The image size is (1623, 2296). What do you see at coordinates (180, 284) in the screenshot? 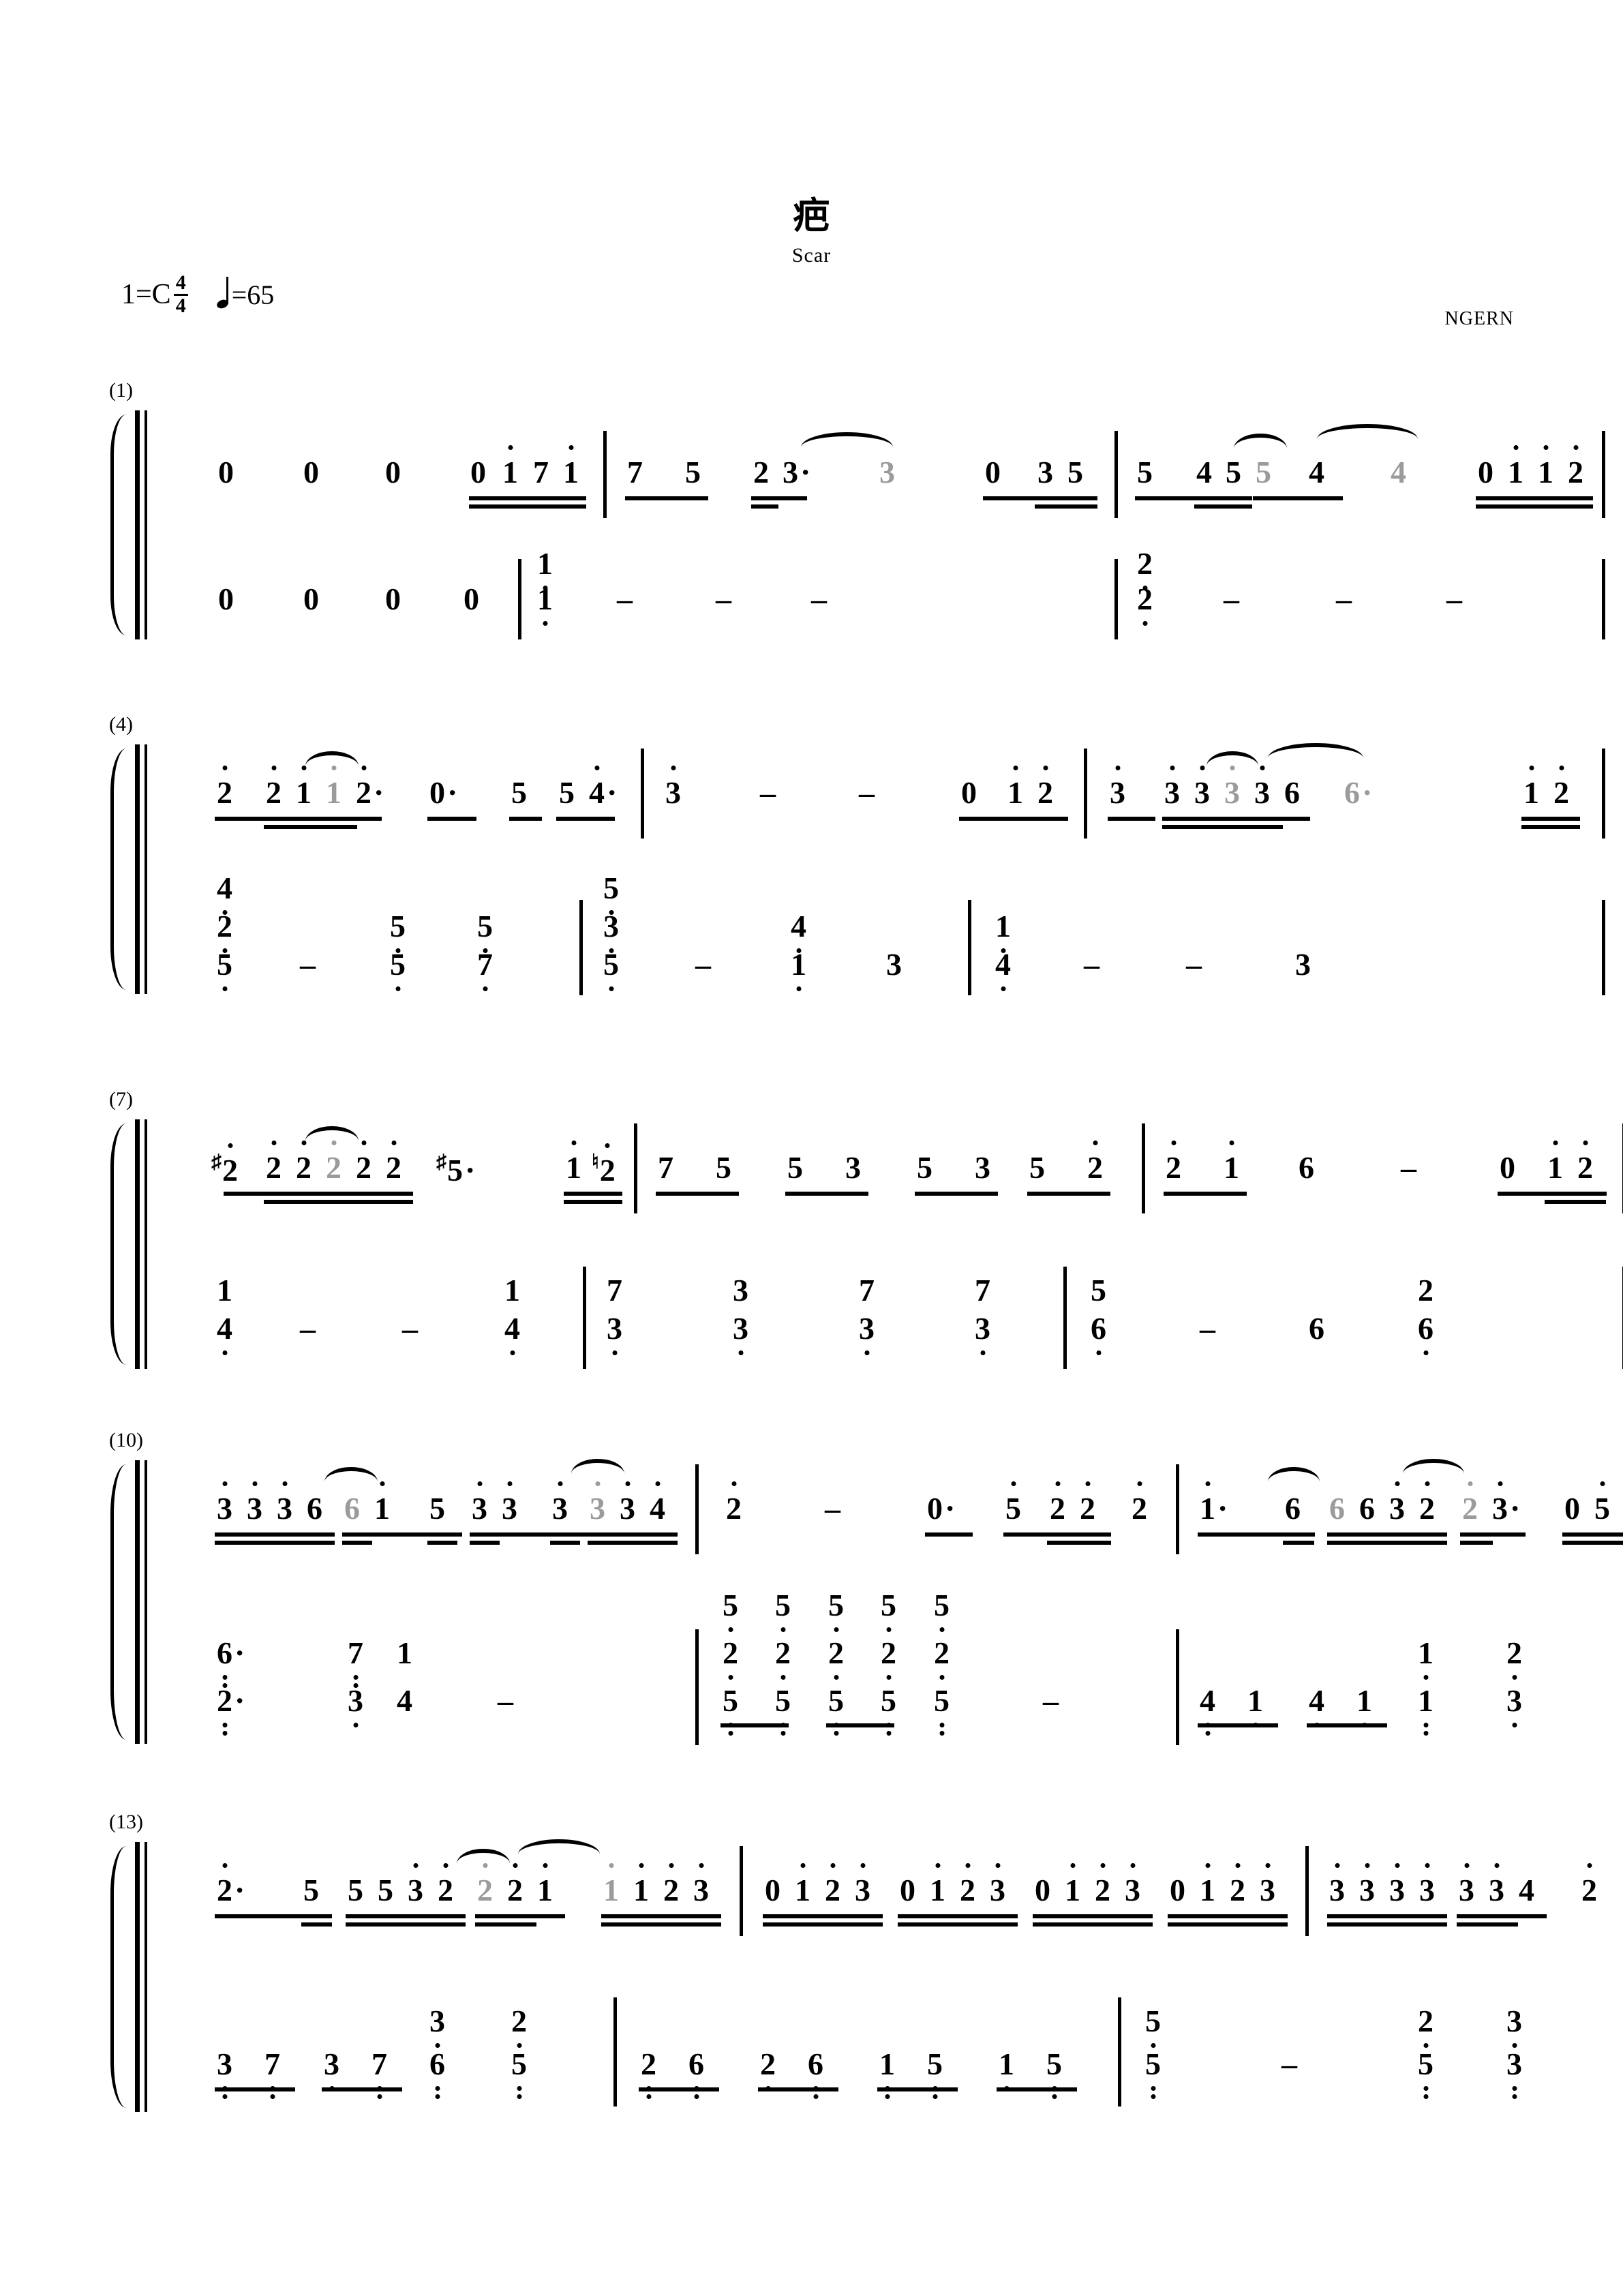
I see `time-signature-numerator: 4` at bounding box center [180, 284].